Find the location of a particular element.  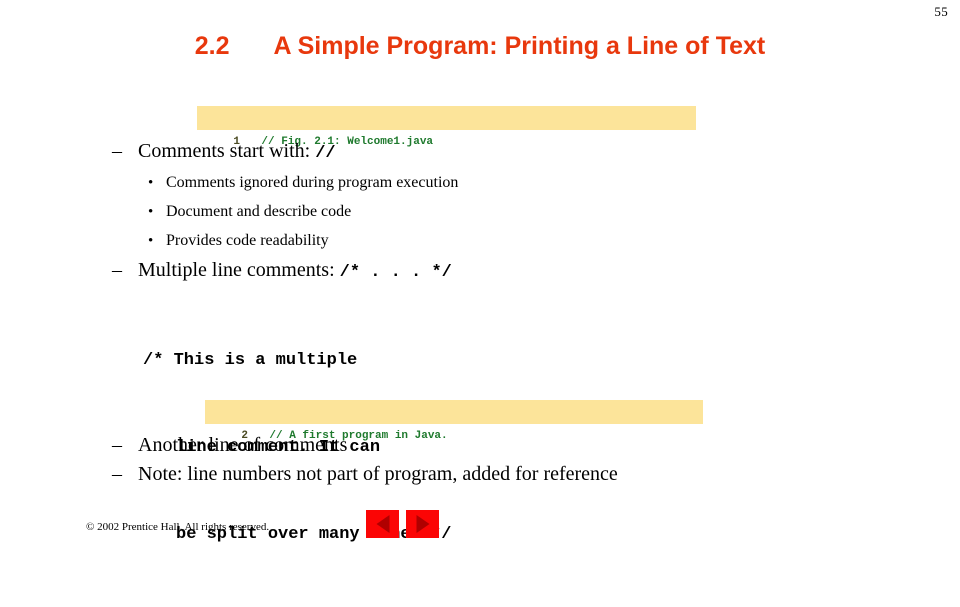

inline-code-block-comment: /* . . . */ is located at coordinates (395, 272).